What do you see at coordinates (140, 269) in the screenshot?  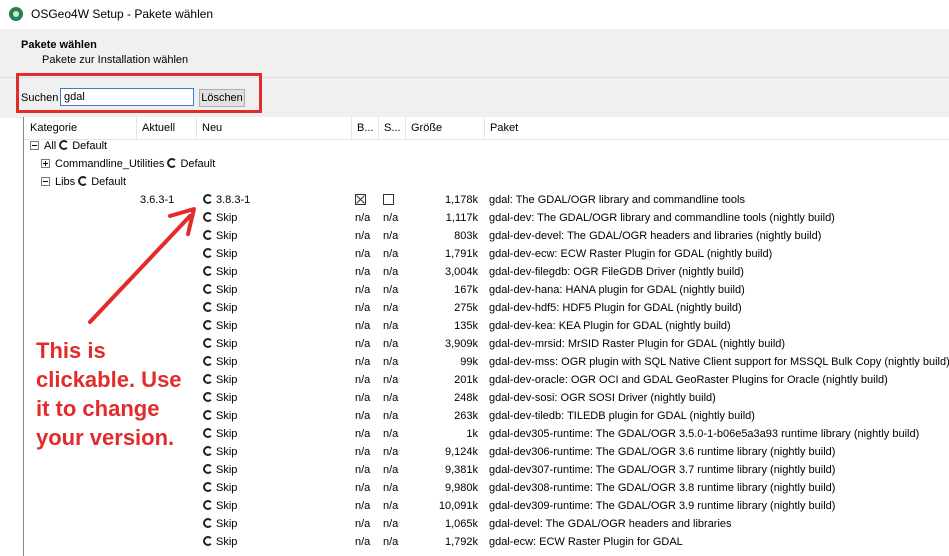 I see `arrow-shaft` at bounding box center [140, 269].